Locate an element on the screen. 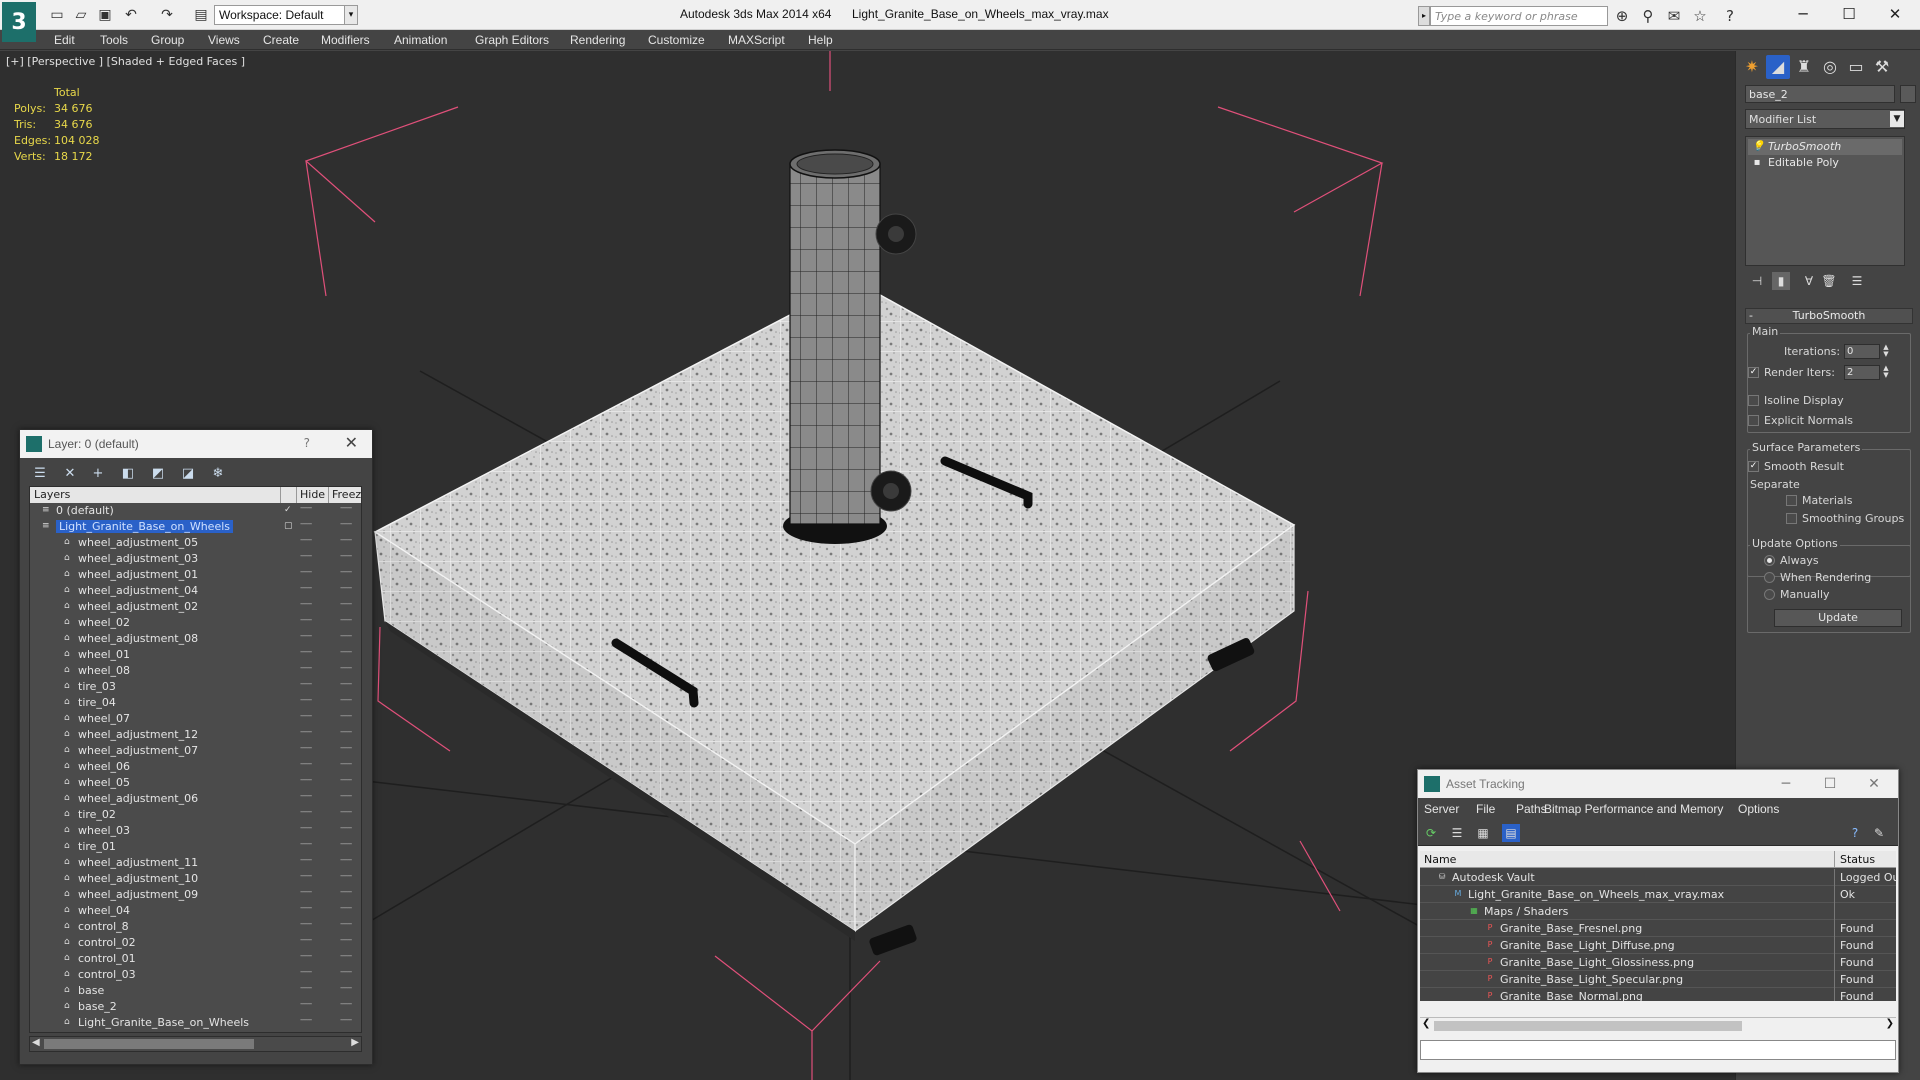  stack-item-editable-poly: ▪ Editable Poly is located at coordinates (1825, 163).